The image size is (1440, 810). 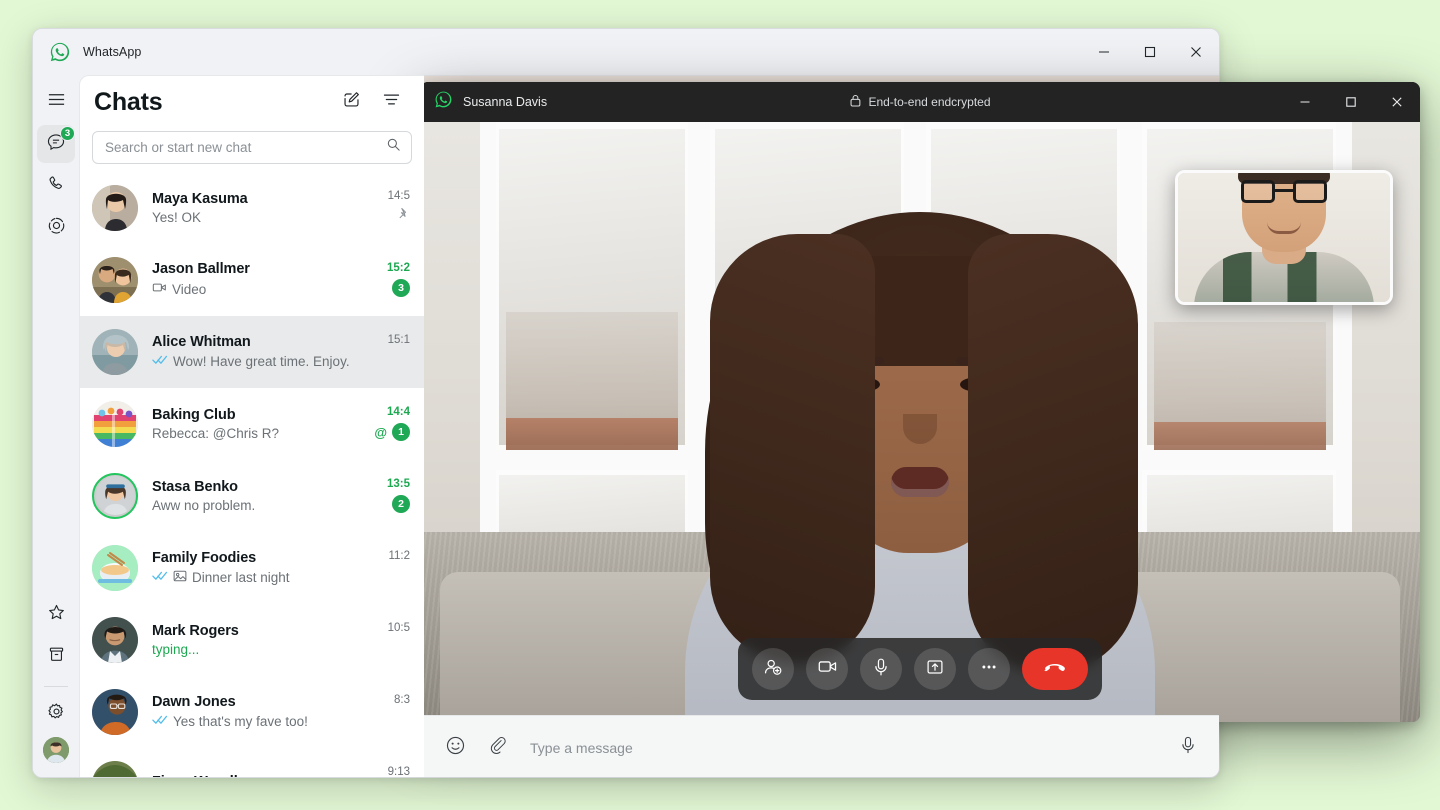 I want to click on emoji-button, so click(x=455, y=748).